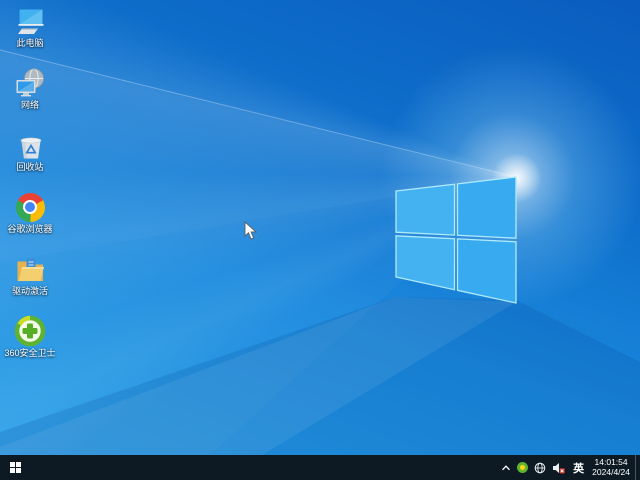 Image resolution: width=640 pixels, height=480 pixels. Describe the element at coordinates (30, 207) in the screenshot. I see `chrome-icon` at that location.